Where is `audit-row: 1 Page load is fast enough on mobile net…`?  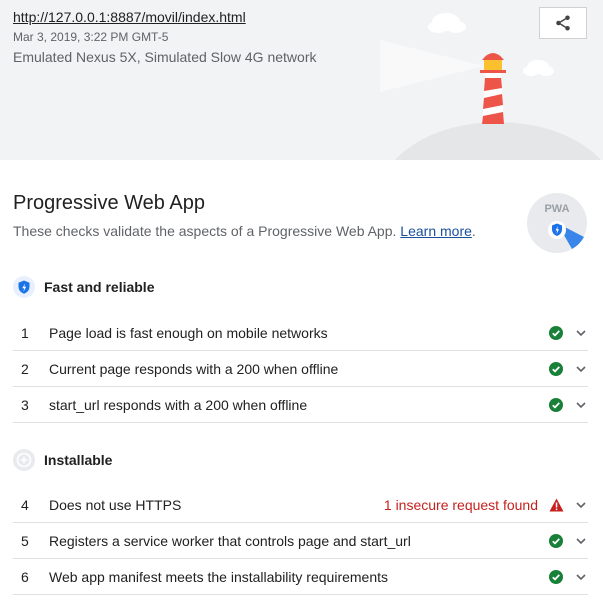
audit-row: 1 Page load is fast enough on mobile net… is located at coordinates (300, 333).